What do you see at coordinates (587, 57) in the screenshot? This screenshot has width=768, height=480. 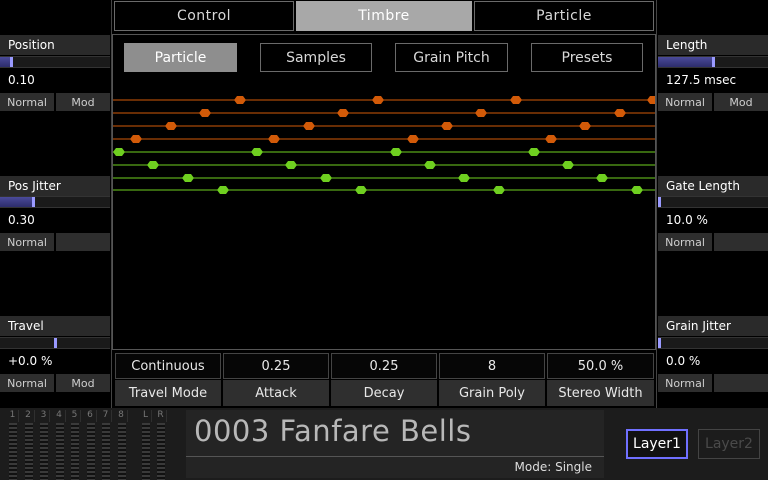 I see `subtab-presets: Presets` at bounding box center [587, 57].